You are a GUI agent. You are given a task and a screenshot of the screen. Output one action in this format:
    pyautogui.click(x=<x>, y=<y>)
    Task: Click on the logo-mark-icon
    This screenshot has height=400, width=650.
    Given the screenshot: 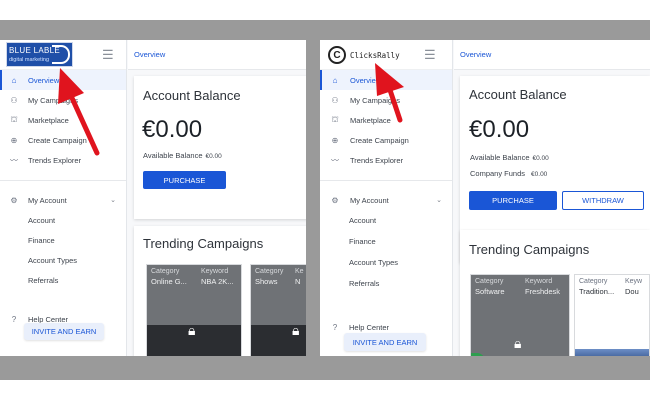 What is the action you would take?
    pyautogui.click(x=61, y=54)
    